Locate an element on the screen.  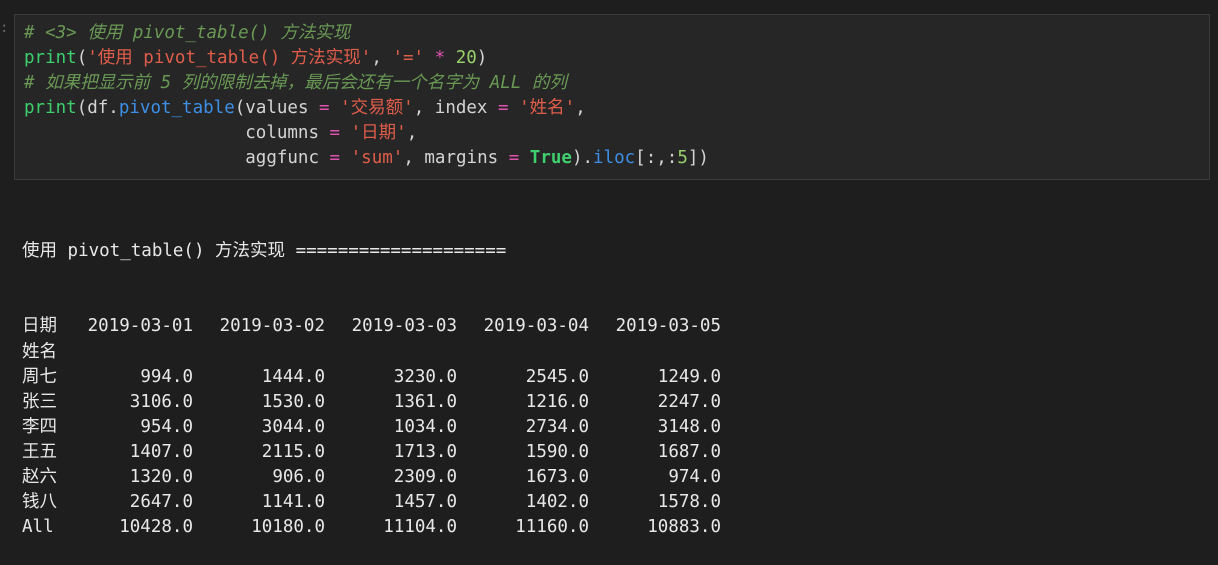
index-label: 姓名 is located at coordinates (39, 351).